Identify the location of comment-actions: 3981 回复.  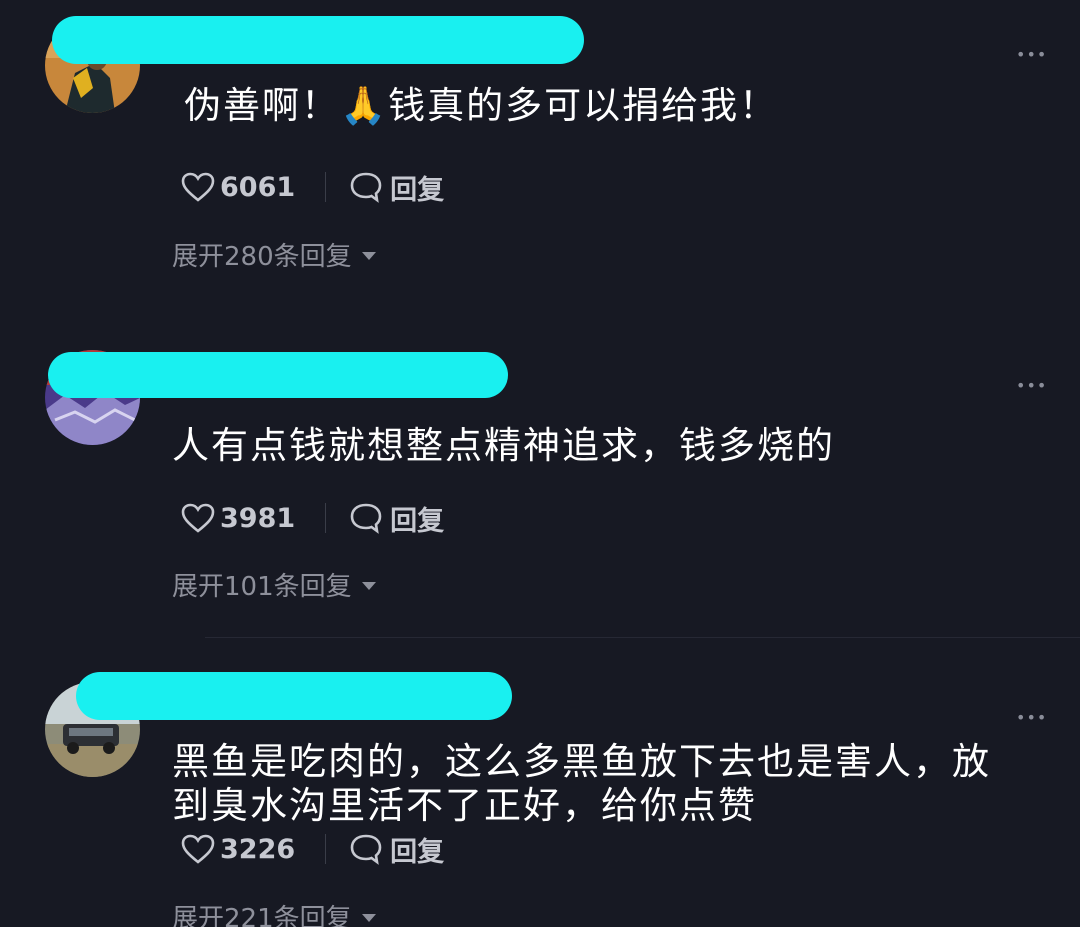
(312, 518).